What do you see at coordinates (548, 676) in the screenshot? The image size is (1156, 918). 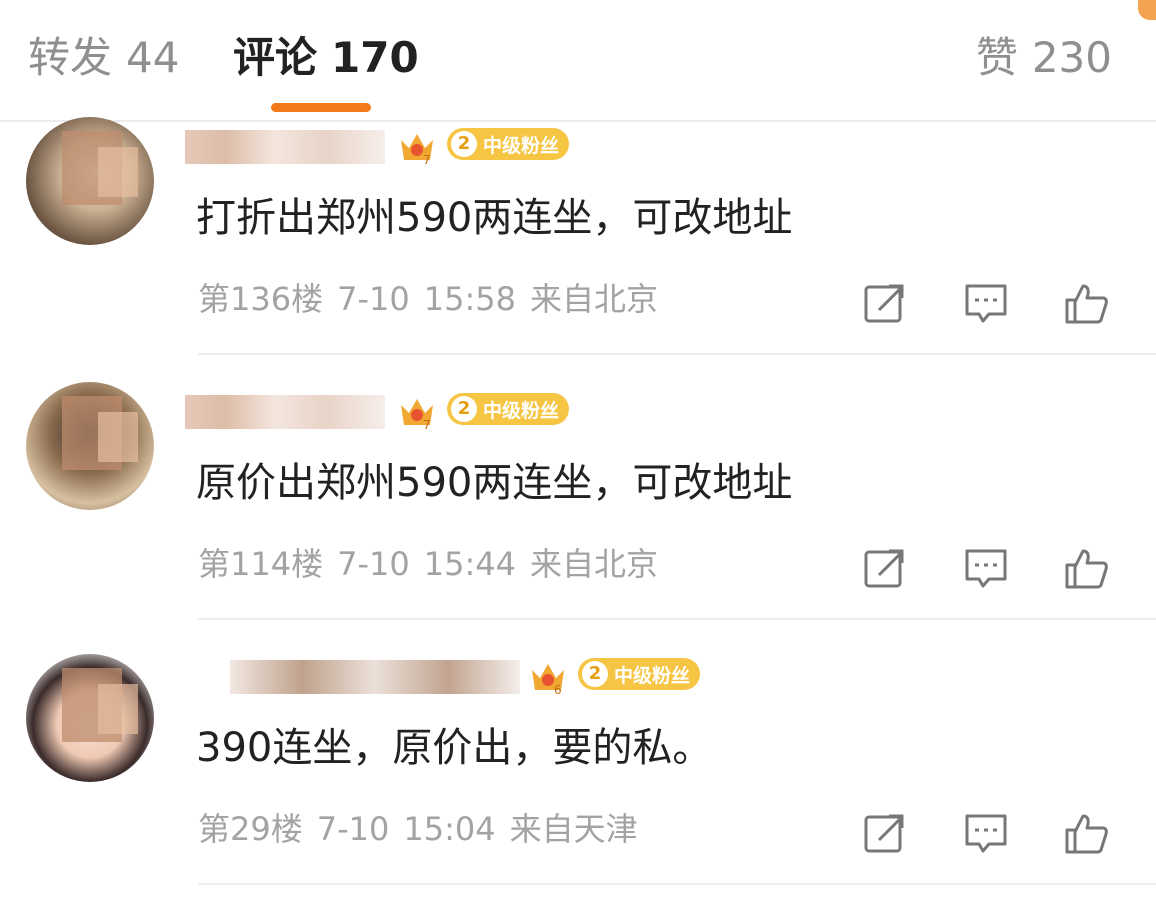 I see `crown-icon: 6` at bounding box center [548, 676].